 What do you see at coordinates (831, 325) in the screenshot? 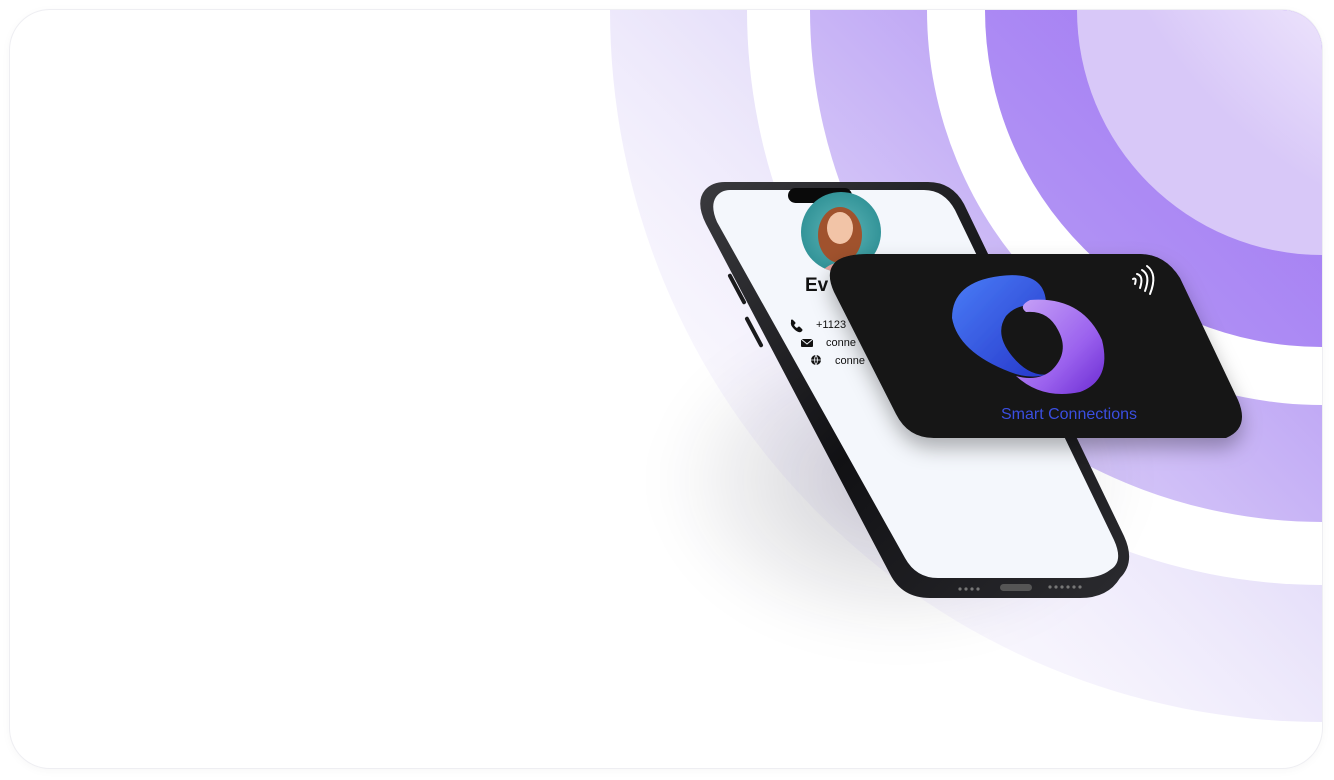
I see `contact-phone: +1123` at bounding box center [831, 325].